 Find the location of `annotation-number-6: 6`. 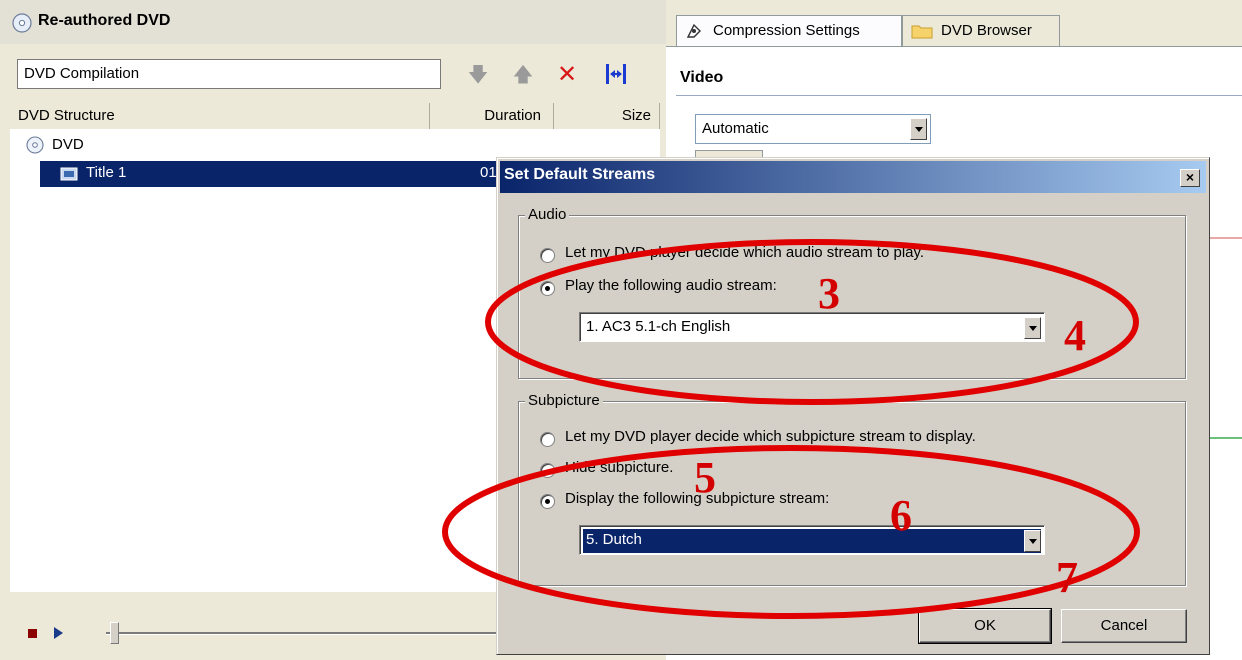

annotation-number-6: 6 is located at coordinates (901, 515).